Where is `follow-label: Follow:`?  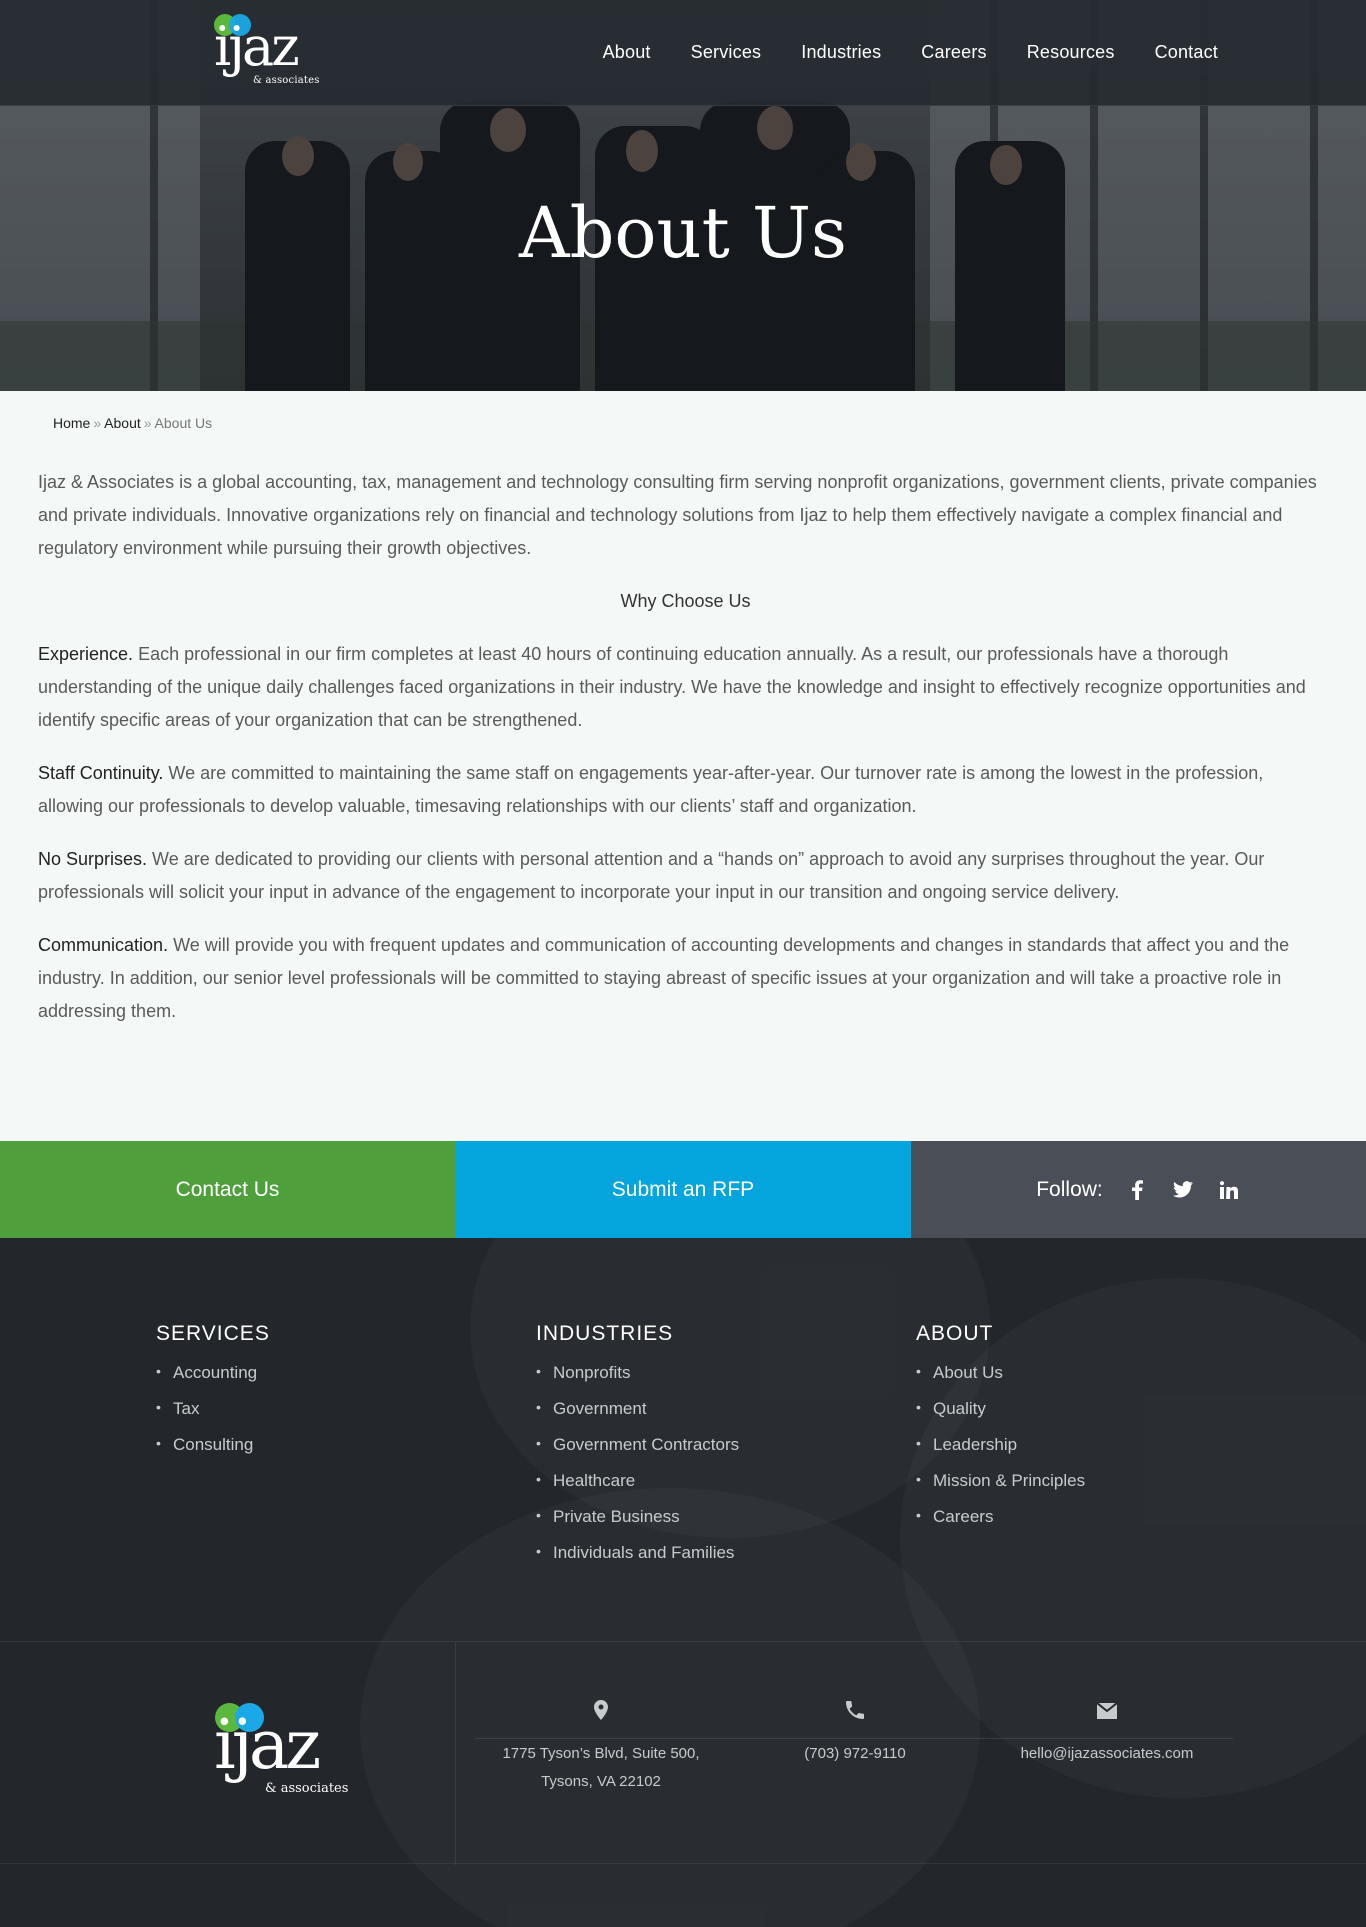
follow-label: Follow: is located at coordinates (1069, 1189).